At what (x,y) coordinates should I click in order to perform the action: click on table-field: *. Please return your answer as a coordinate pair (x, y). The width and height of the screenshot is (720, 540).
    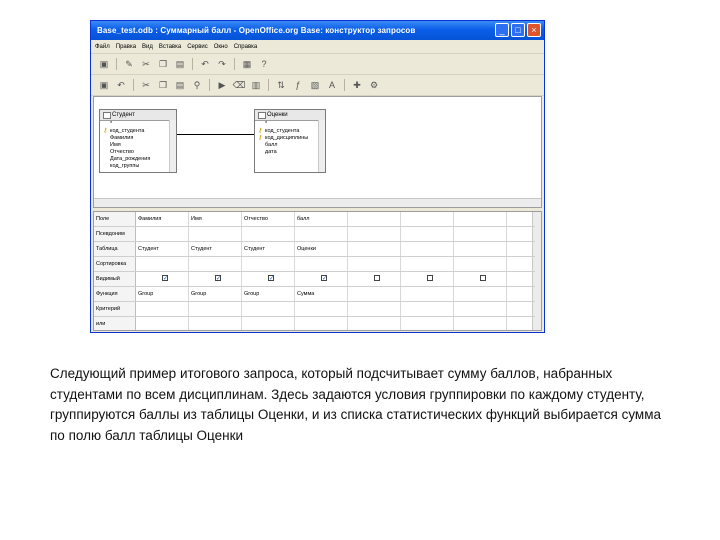
    Looking at the image, I should click on (290, 124).